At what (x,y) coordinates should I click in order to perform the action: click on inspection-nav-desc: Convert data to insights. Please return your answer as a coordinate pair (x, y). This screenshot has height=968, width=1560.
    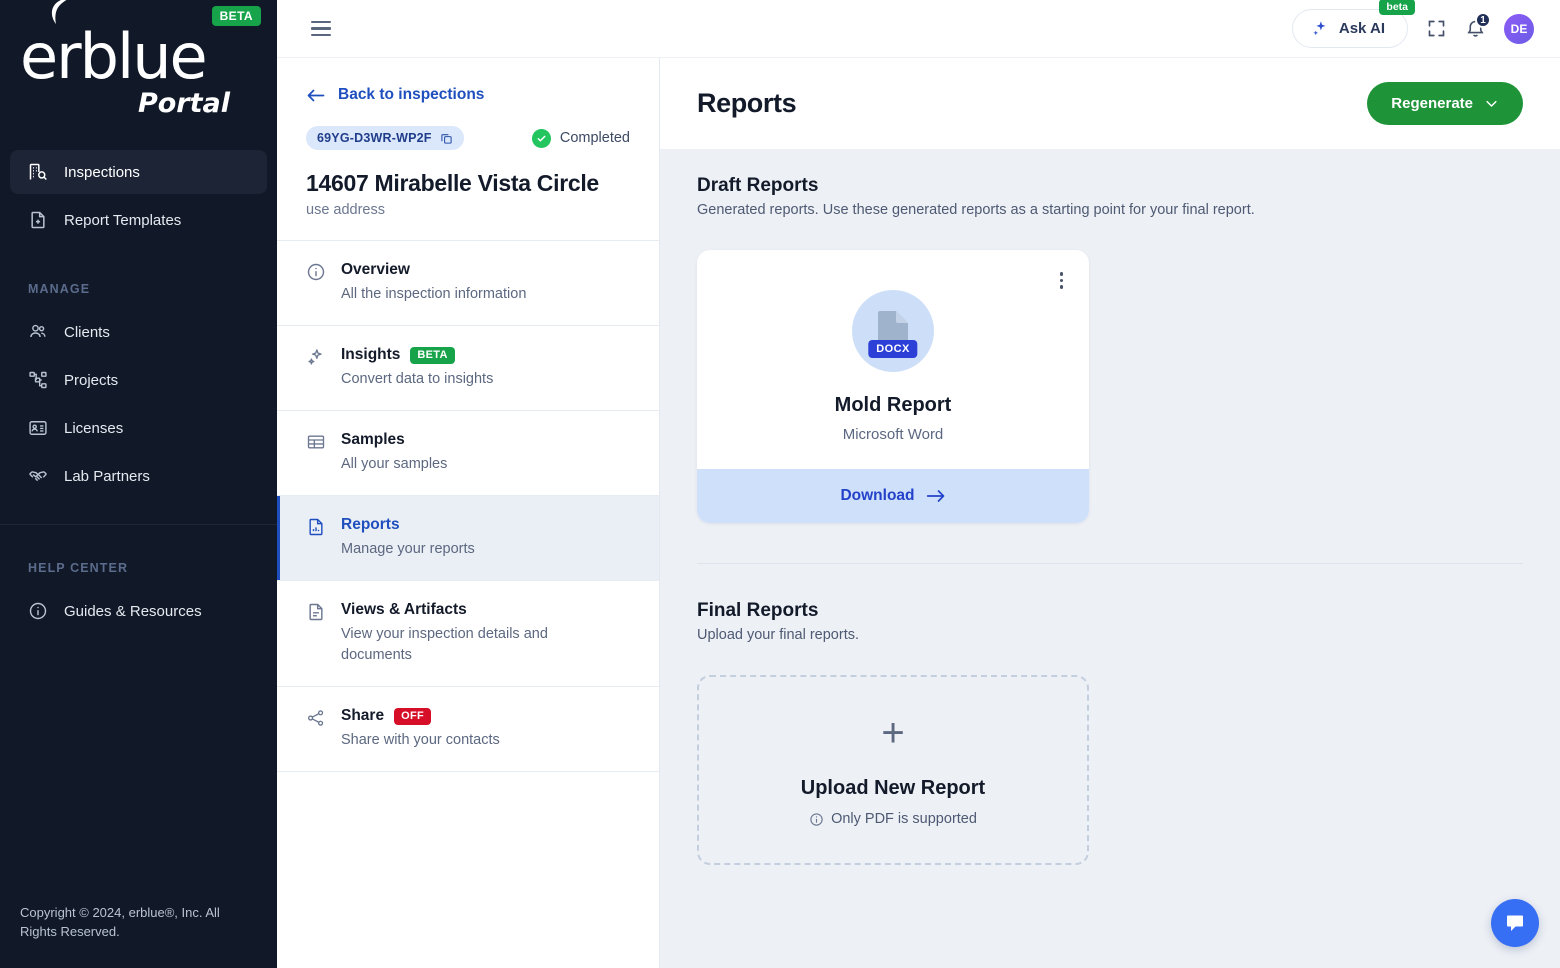
    Looking at the image, I should click on (417, 379).